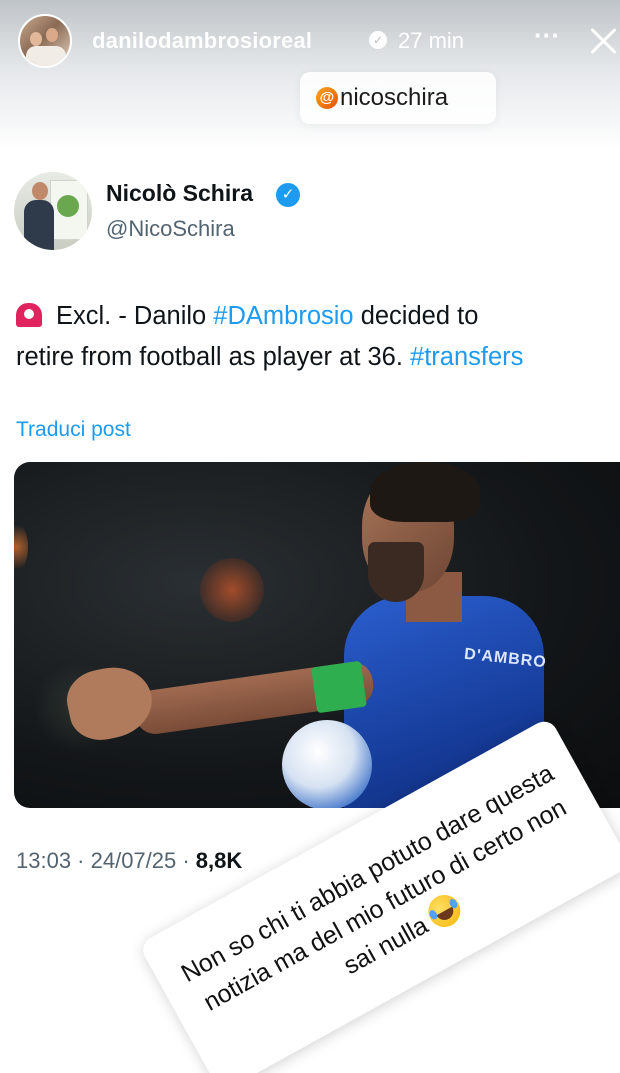 This screenshot has height=1073, width=620. Describe the element at coordinates (378, 40) in the screenshot. I see `verified-badge-icon: ✓` at that location.